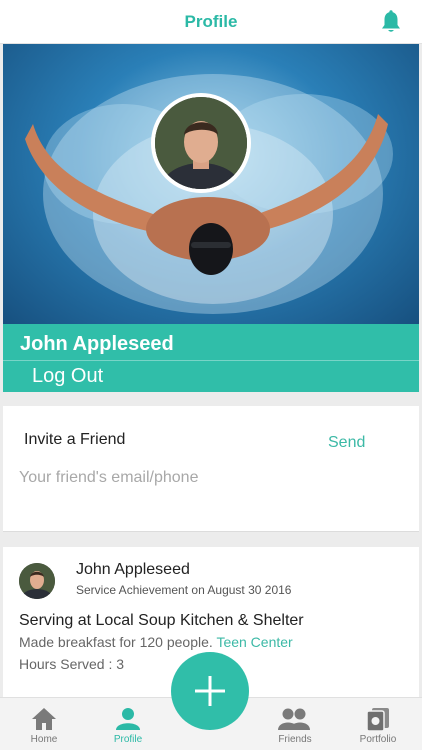  I want to click on tab-home-label: Home, so click(44, 739).